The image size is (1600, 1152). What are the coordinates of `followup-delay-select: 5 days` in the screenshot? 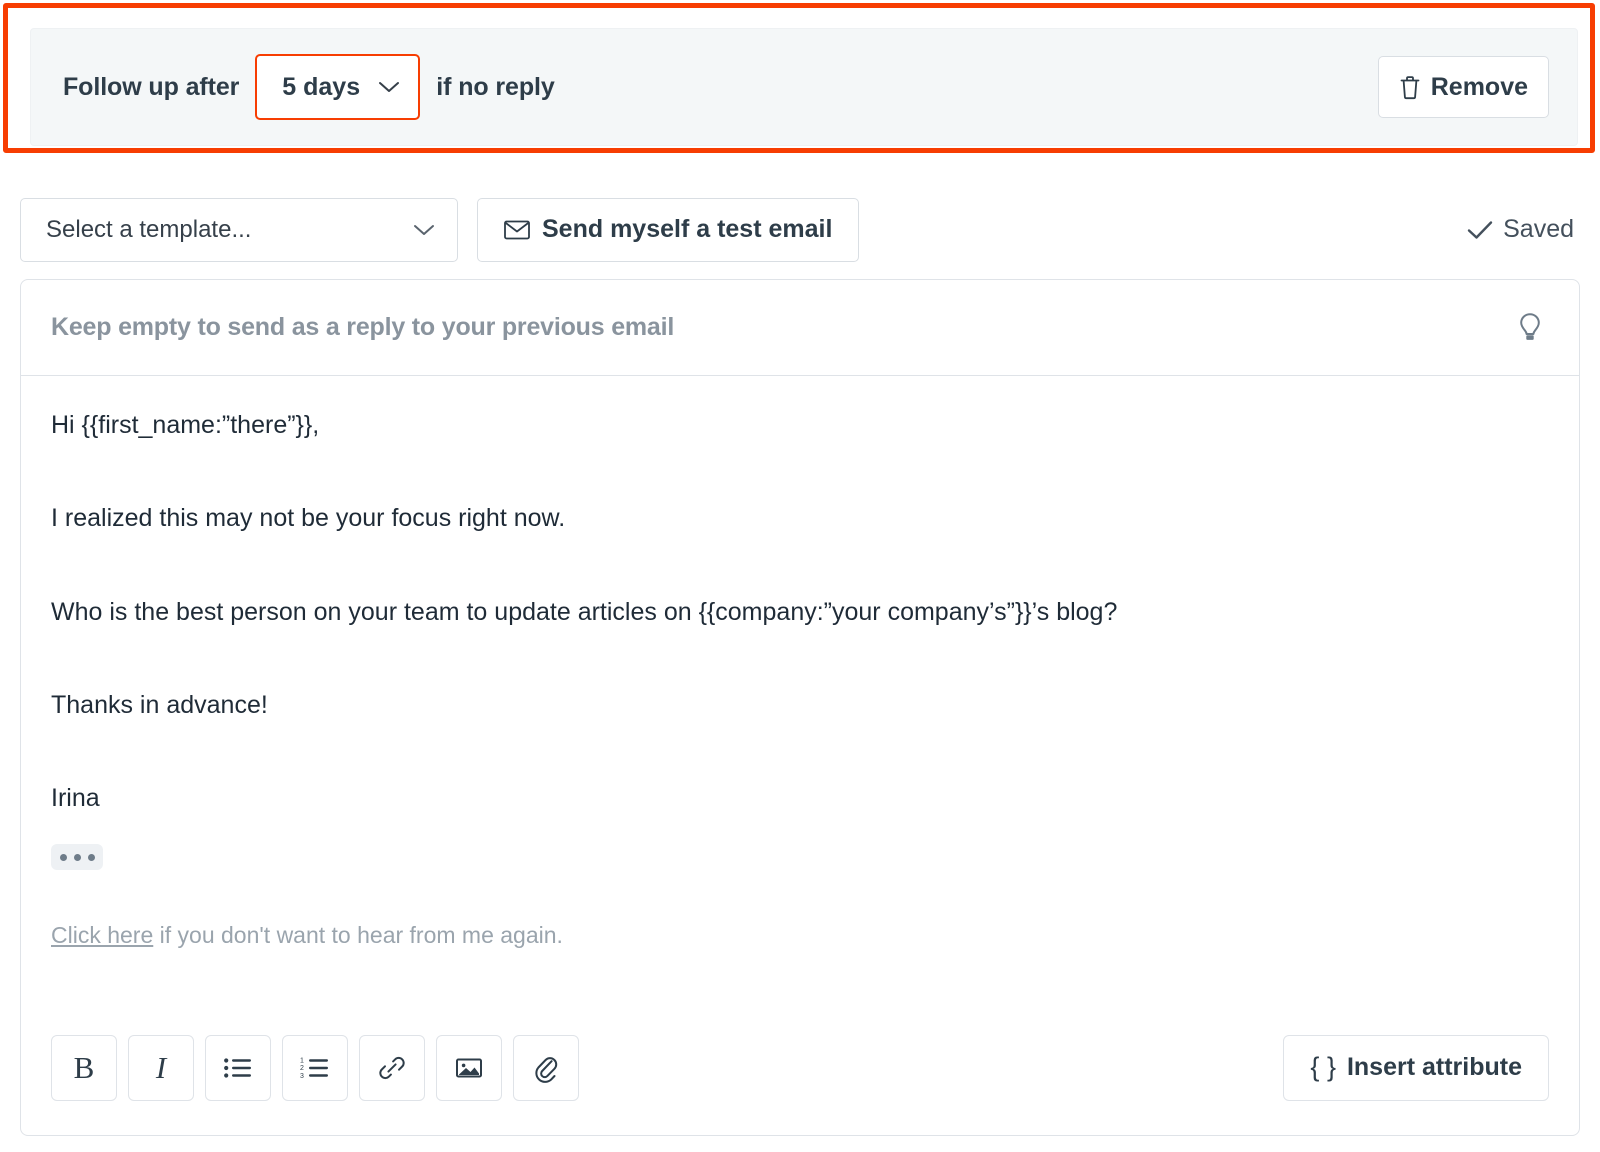 It's located at (338, 87).